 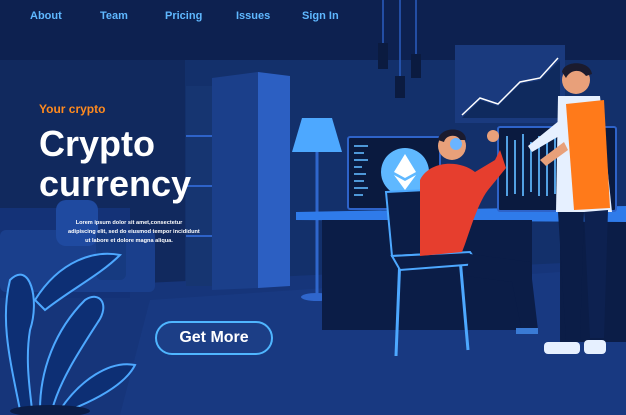 What do you see at coordinates (97, 143) in the screenshot?
I see `hero-title-line-1: Crypto` at bounding box center [97, 143].